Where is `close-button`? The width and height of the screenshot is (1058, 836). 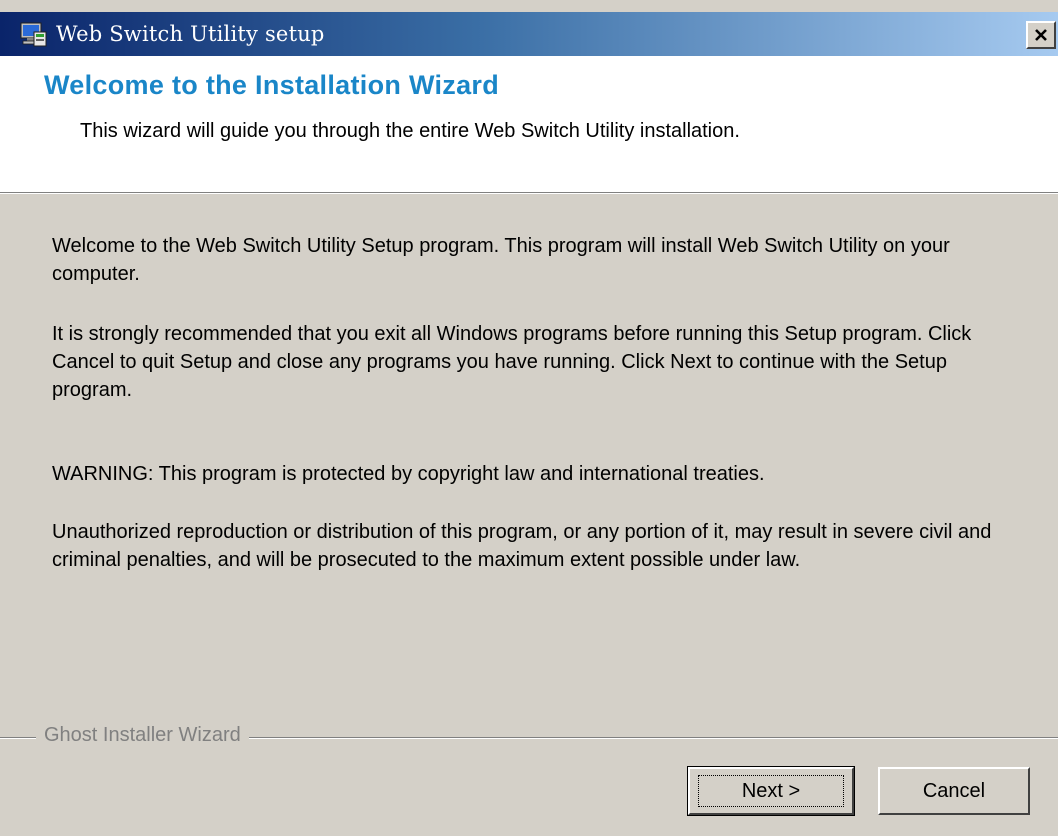
close-button is located at coordinates (1041, 35).